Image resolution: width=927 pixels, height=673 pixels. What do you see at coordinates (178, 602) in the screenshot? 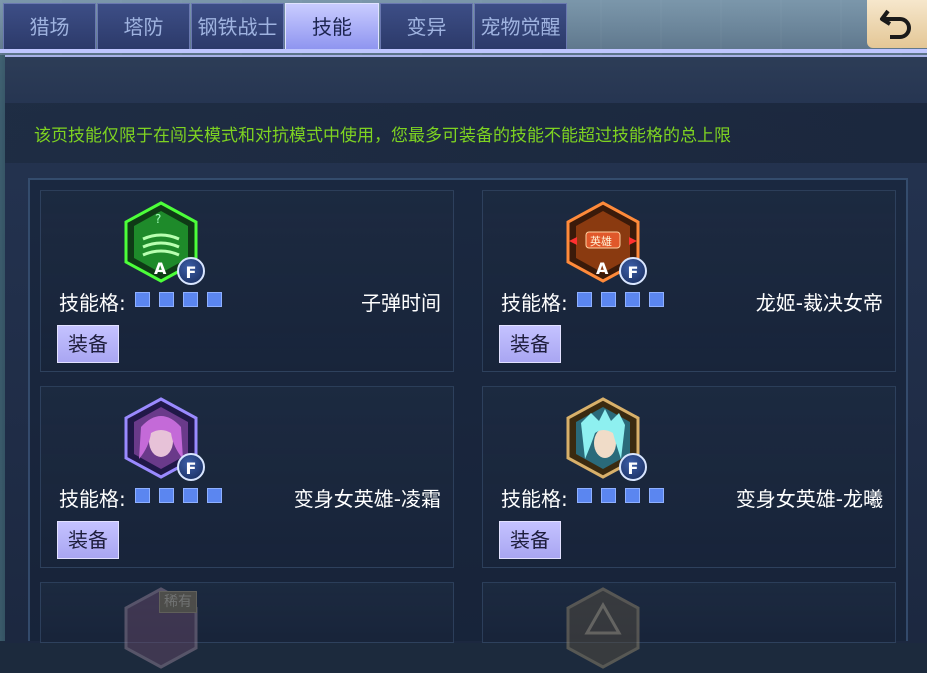
I see `rare-tag: 稀有` at bounding box center [178, 602].